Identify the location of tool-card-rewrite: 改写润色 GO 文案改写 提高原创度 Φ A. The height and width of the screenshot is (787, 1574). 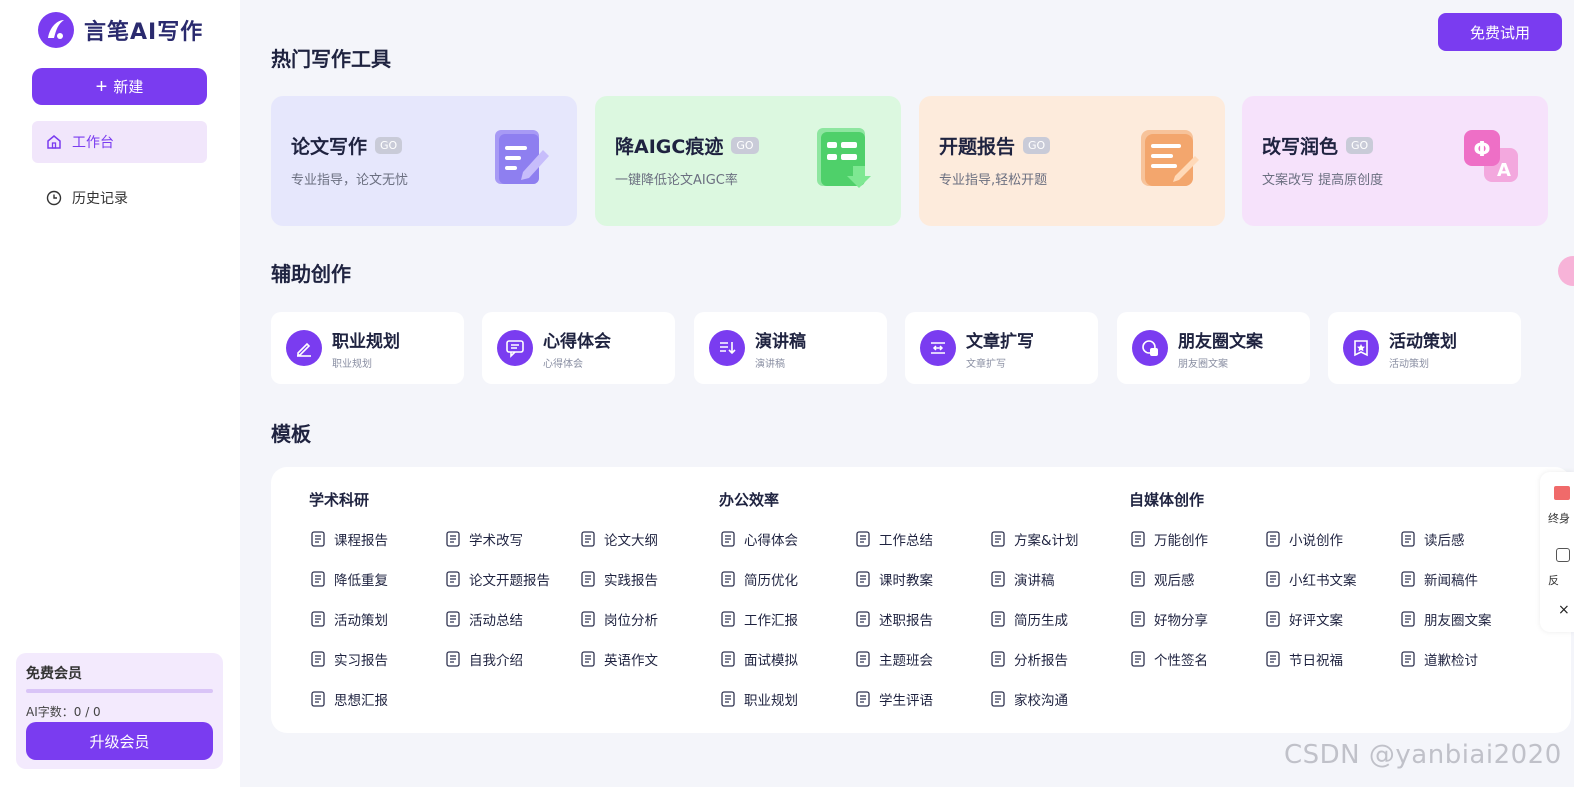
(1395, 161).